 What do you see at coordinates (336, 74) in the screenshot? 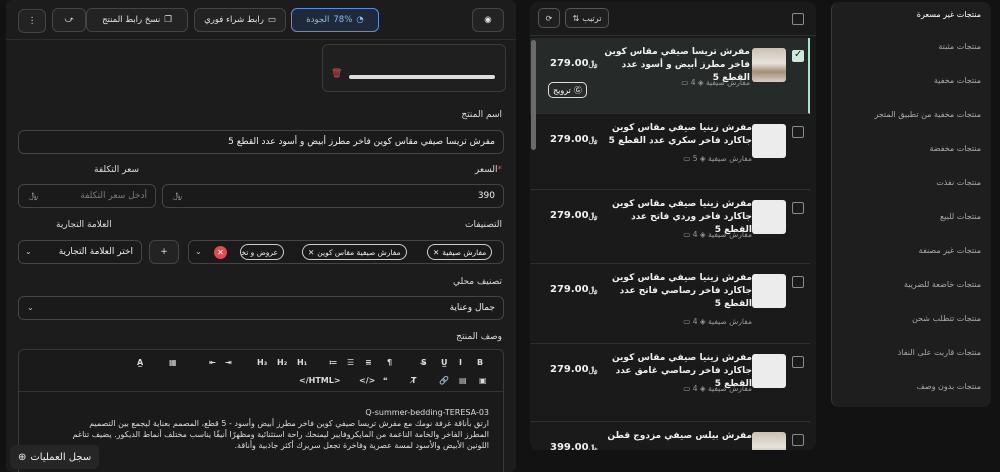
I see `trash-icon: 🗑` at bounding box center [336, 74].